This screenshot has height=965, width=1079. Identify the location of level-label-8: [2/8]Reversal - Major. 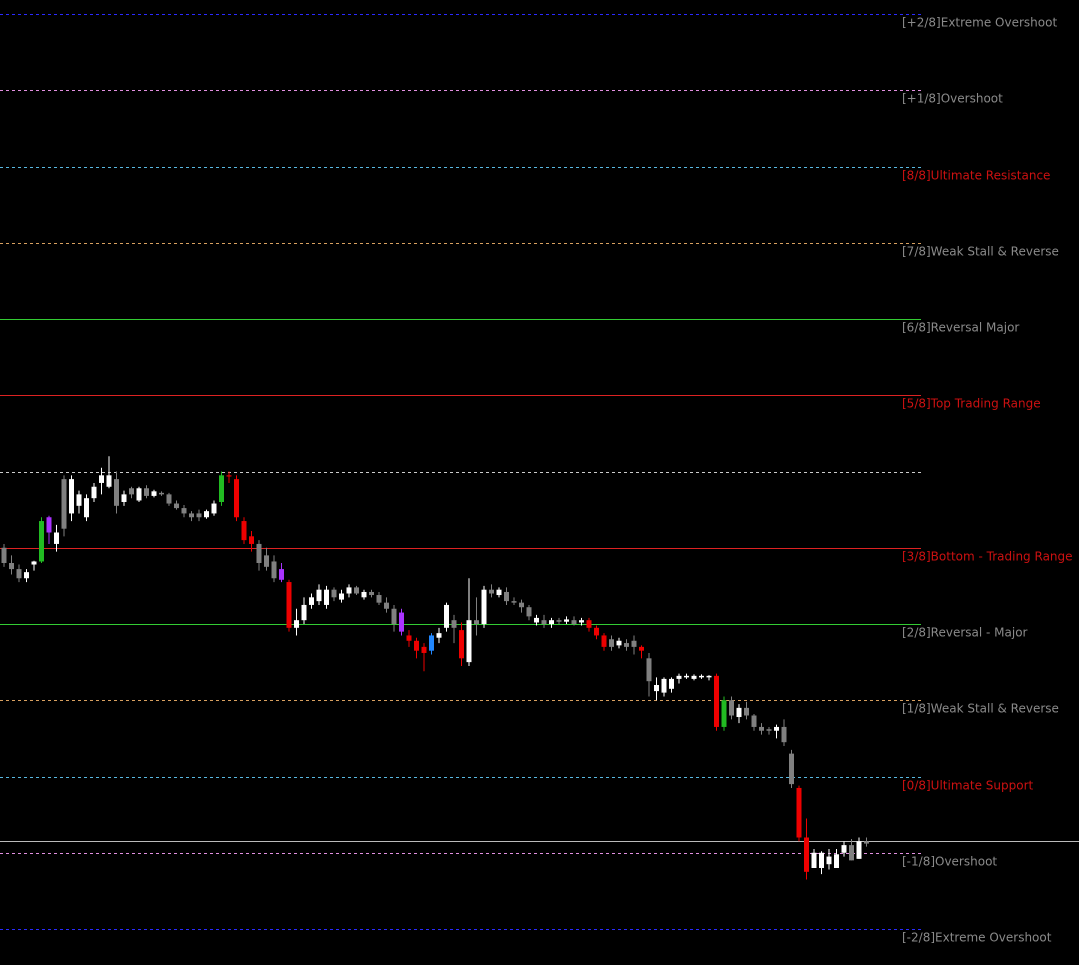
(965, 633).